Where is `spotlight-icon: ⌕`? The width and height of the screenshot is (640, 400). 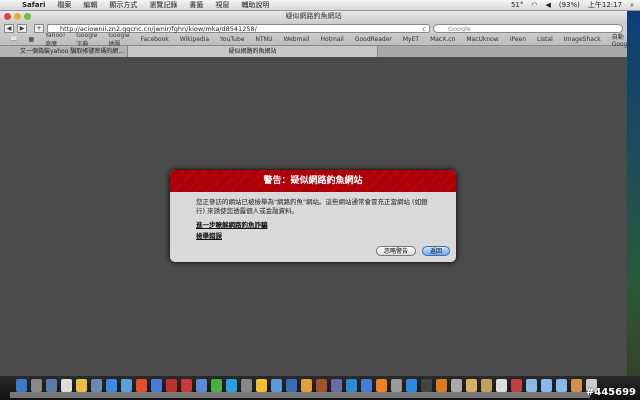 spotlight-icon: ⌕ is located at coordinates (632, 5).